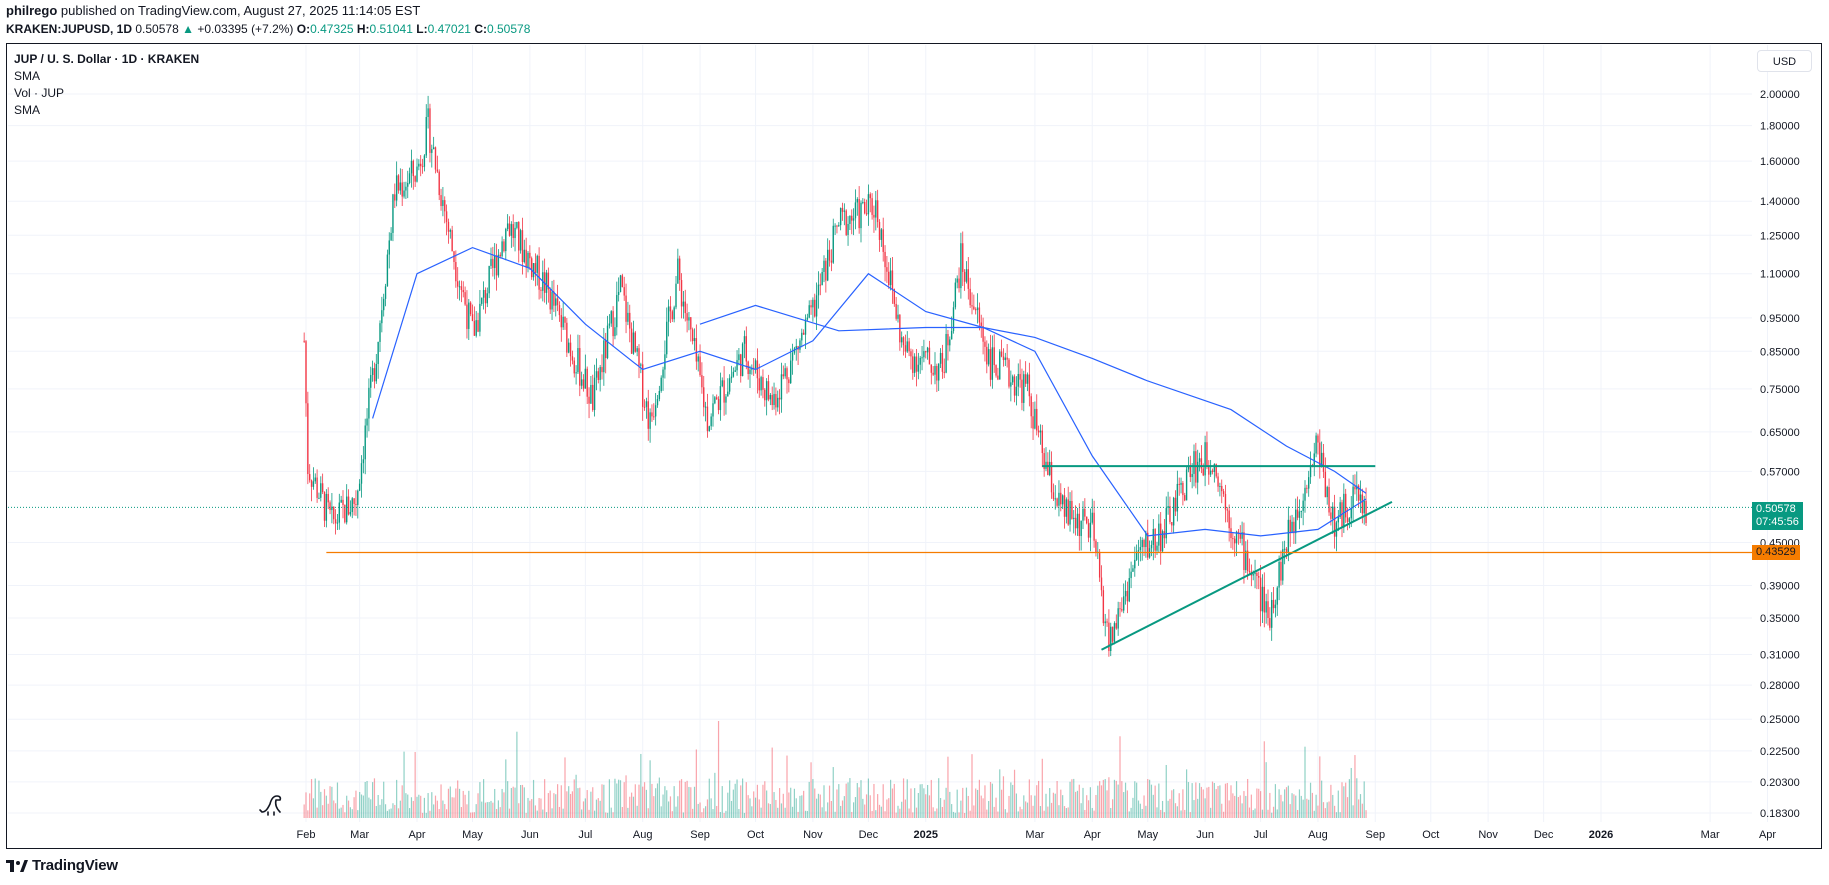  What do you see at coordinates (1544, 835) in the screenshot?
I see `x-tick-label: Dec` at bounding box center [1544, 835].